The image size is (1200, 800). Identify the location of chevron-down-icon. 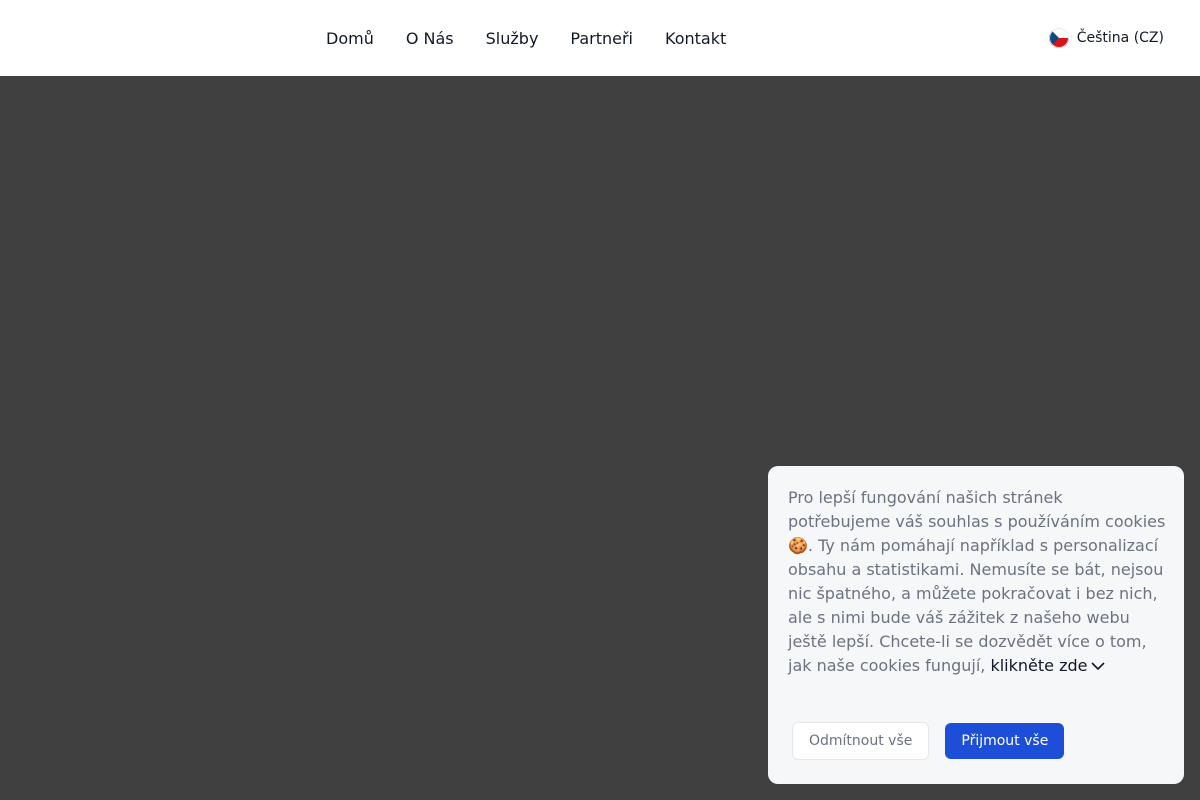
(1098, 666).